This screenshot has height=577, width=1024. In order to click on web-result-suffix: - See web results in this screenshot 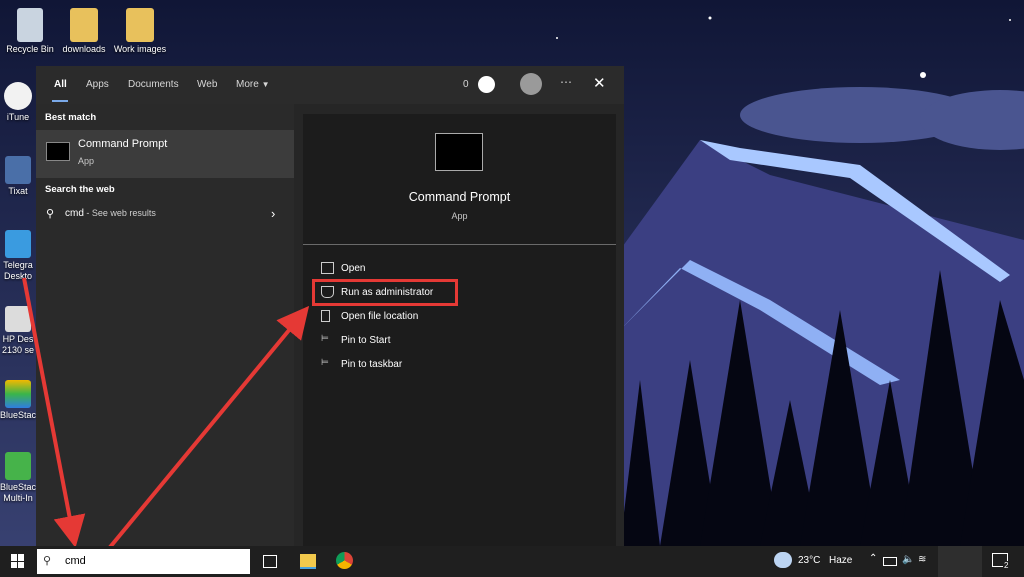, I will do `click(119, 213)`.